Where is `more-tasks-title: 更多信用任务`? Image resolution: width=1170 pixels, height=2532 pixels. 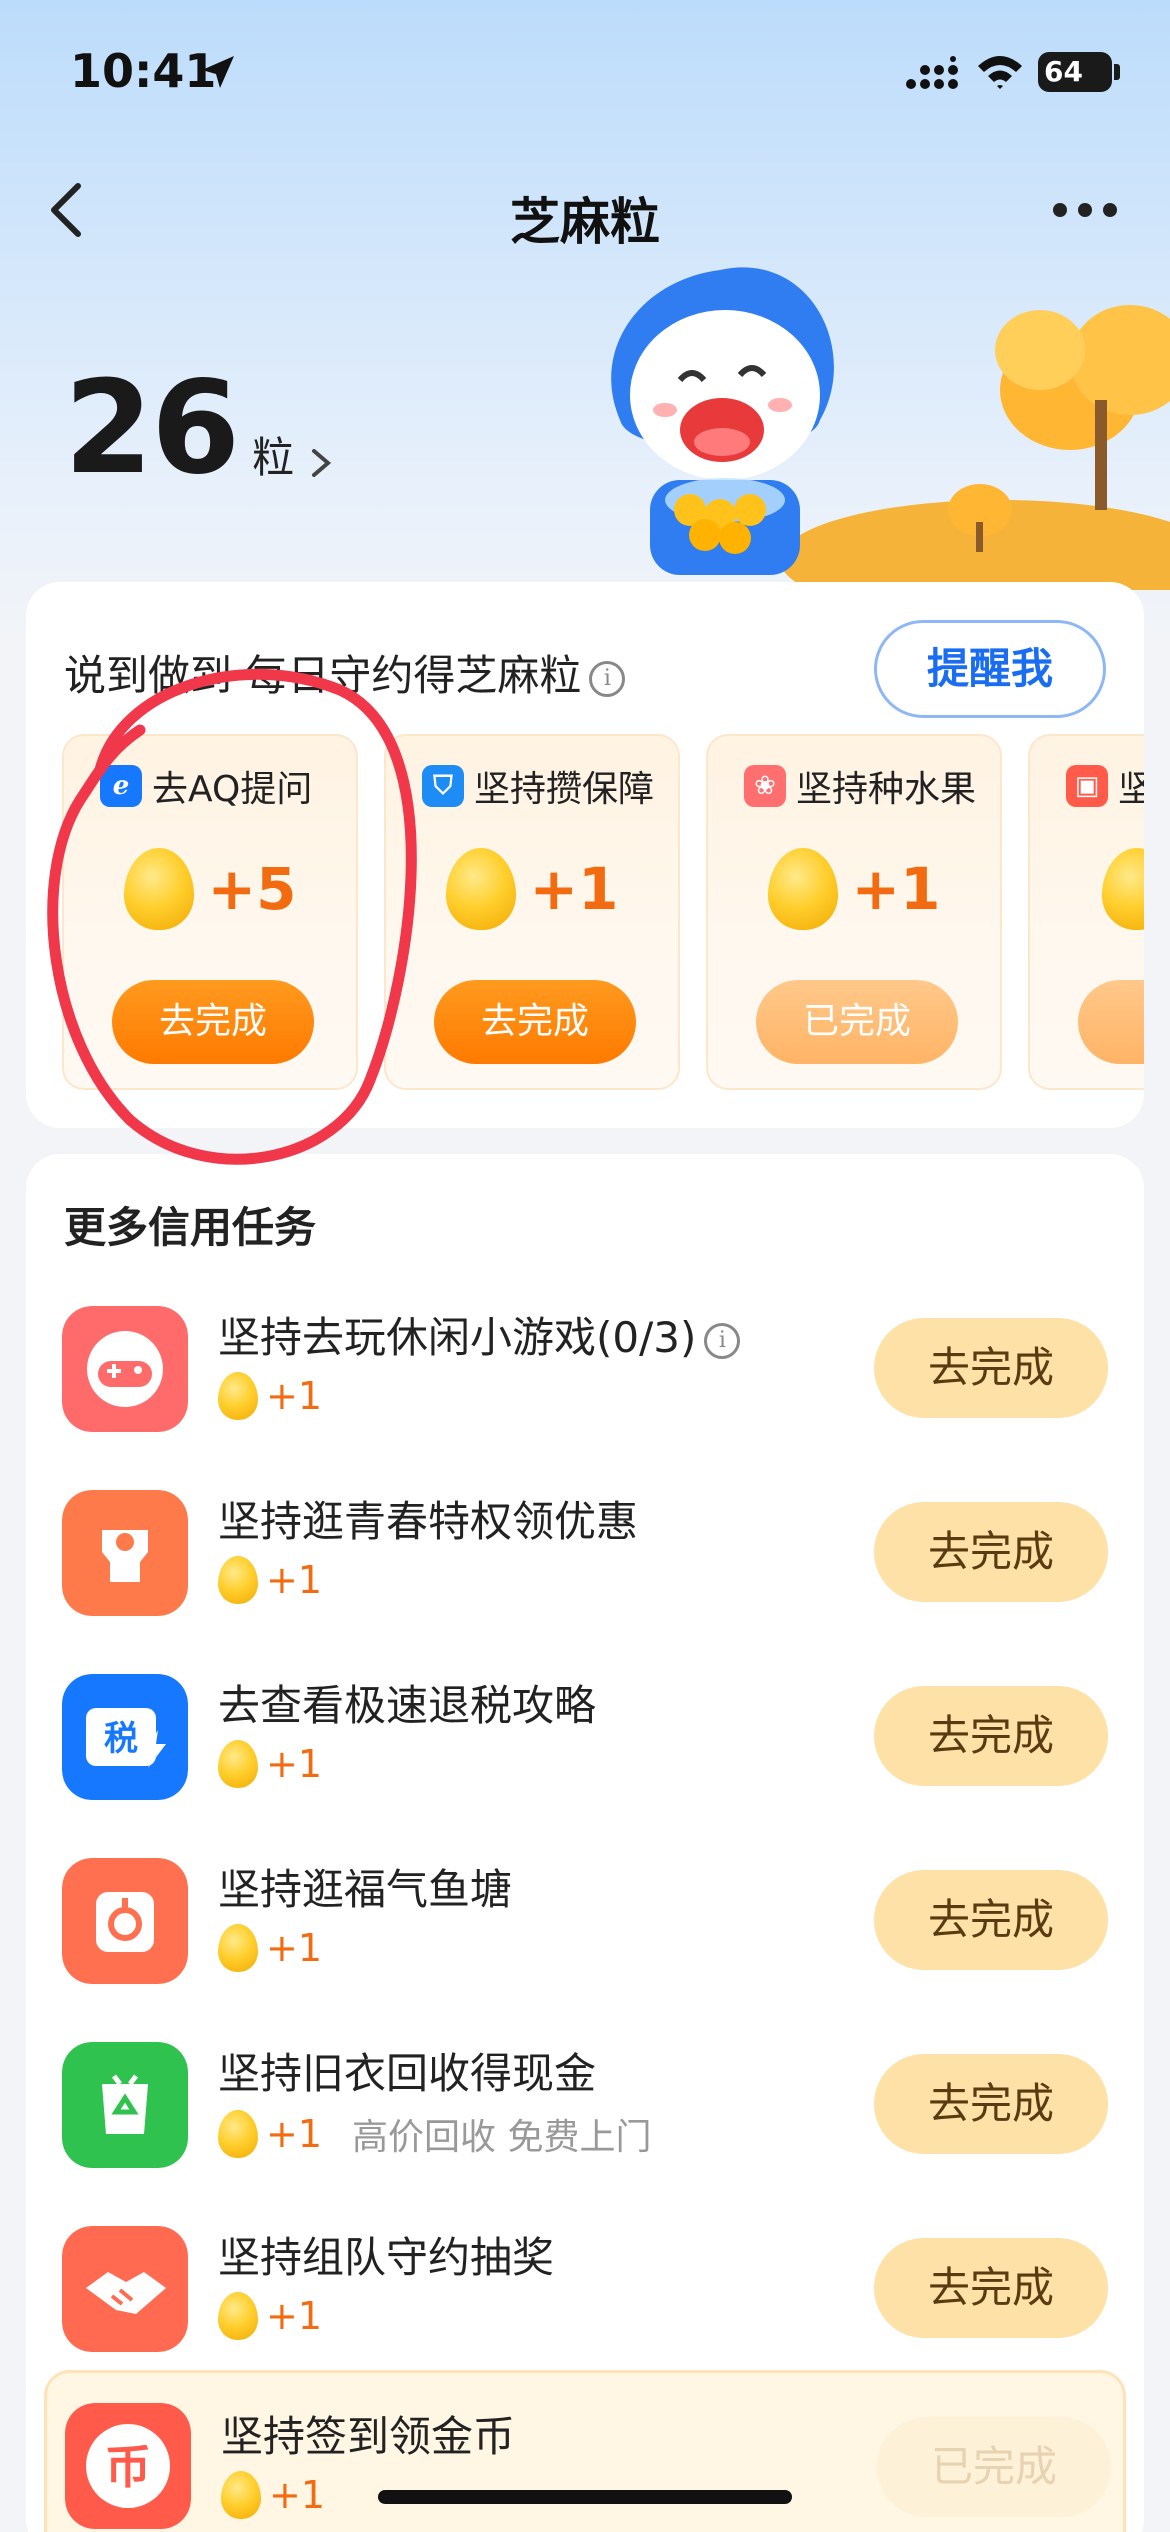
more-tasks-title: 更多信用任务 is located at coordinates (190, 1227).